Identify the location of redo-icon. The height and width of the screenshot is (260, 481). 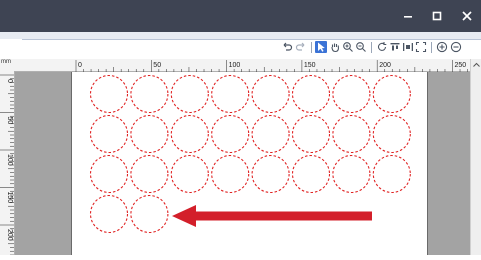
(300, 46).